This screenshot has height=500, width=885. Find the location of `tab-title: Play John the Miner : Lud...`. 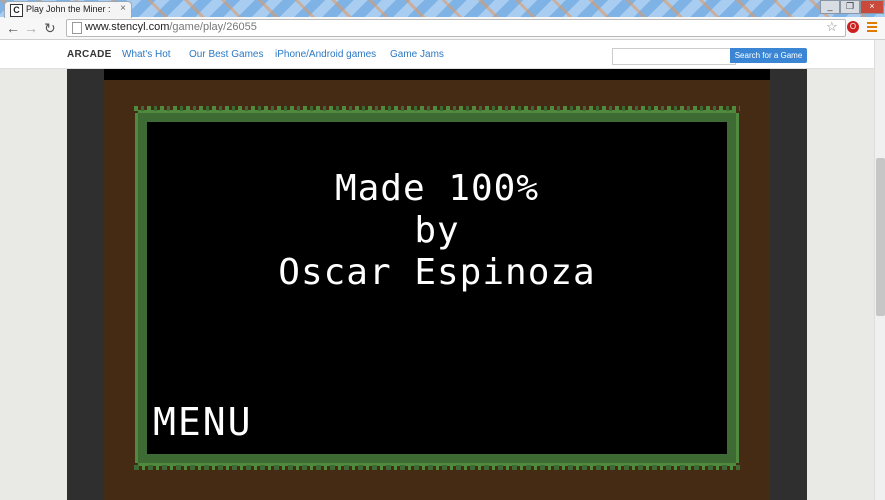

tab-title: Play John the Miner : Lud... is located at coordinates (69, 9).